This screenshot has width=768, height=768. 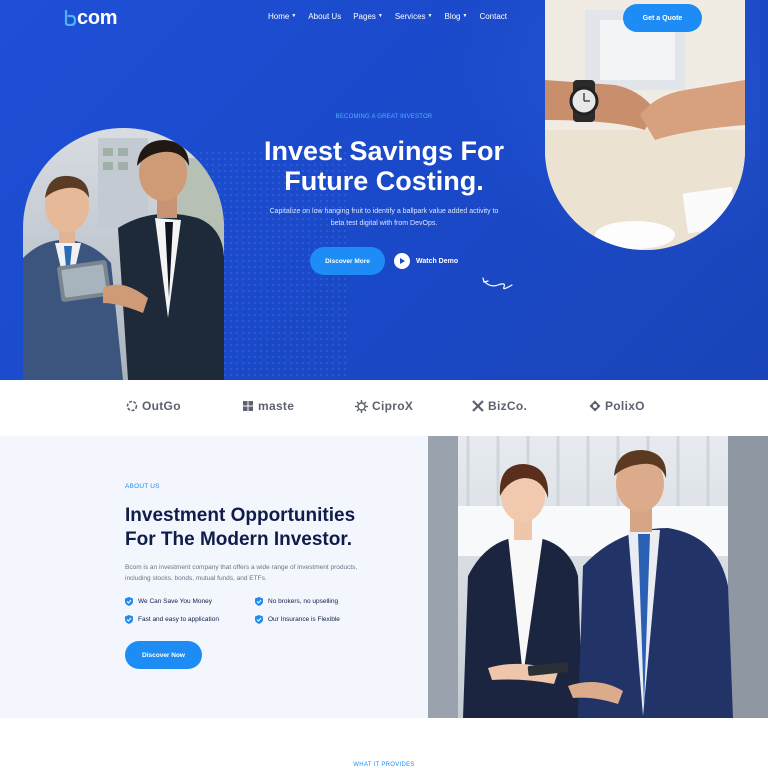 I want to click on partner-logo-bizco: BizCo., so click(x=499, y=406).